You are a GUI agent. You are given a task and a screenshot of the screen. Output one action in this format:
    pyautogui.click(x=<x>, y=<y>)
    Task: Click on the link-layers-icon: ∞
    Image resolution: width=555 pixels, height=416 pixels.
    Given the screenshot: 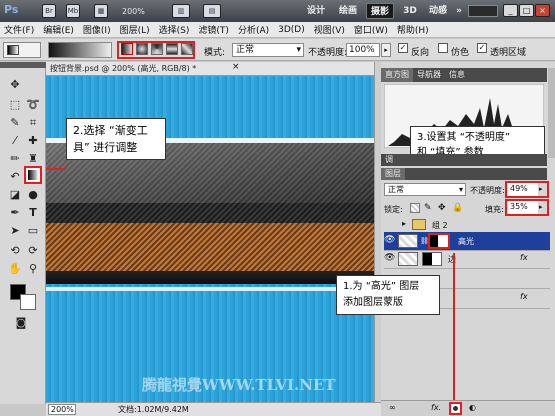 What is the action you would take?
    pyautogui.click(x=392, y=407)
    